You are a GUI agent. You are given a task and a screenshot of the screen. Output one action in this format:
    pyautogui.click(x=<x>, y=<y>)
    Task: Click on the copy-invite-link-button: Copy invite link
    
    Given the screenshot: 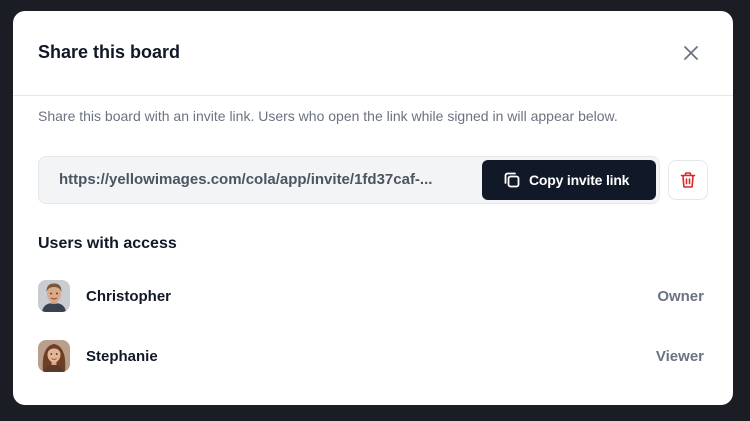 What is the action you would take?
    pyautogui.click(x=569, y=180)
    